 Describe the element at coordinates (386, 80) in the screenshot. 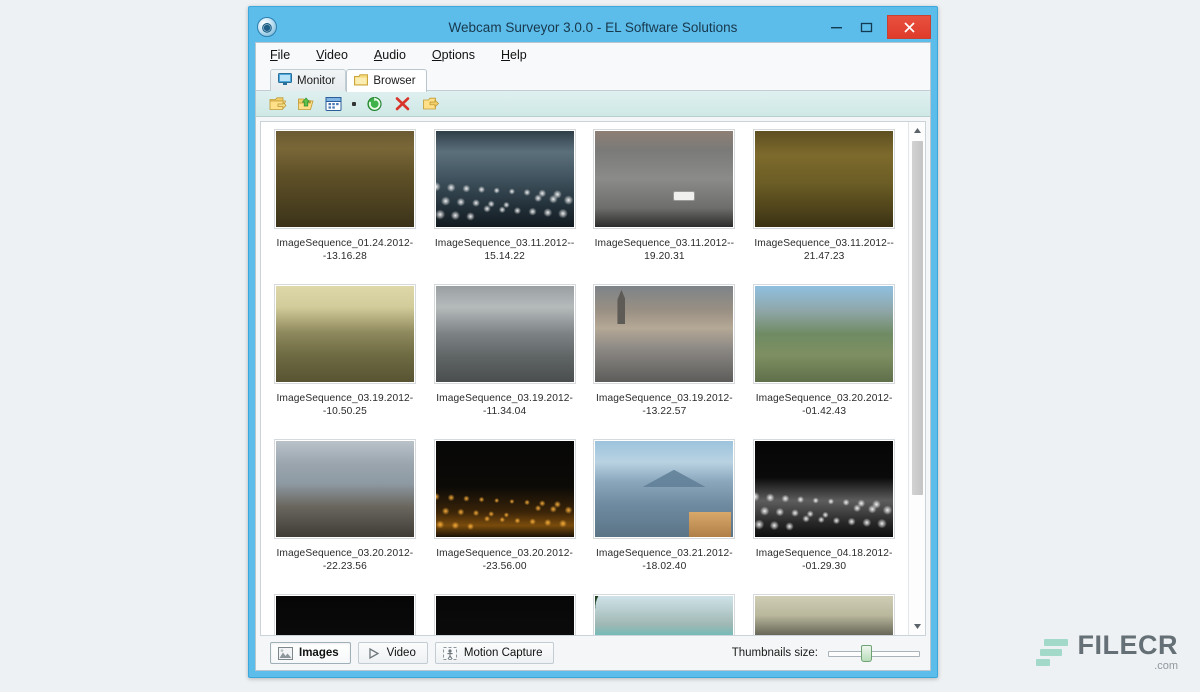

I see `tab-browser: Browser` at that location.